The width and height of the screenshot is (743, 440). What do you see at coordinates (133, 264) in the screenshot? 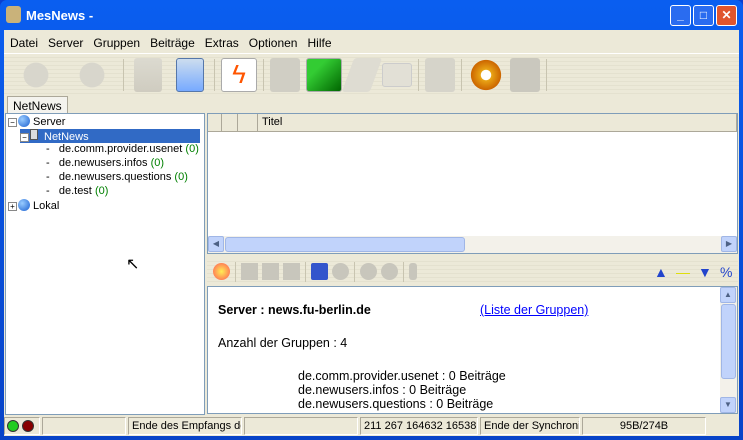
I see `mouse-cursor-icon: ↖` at bounding box center [133, 264].